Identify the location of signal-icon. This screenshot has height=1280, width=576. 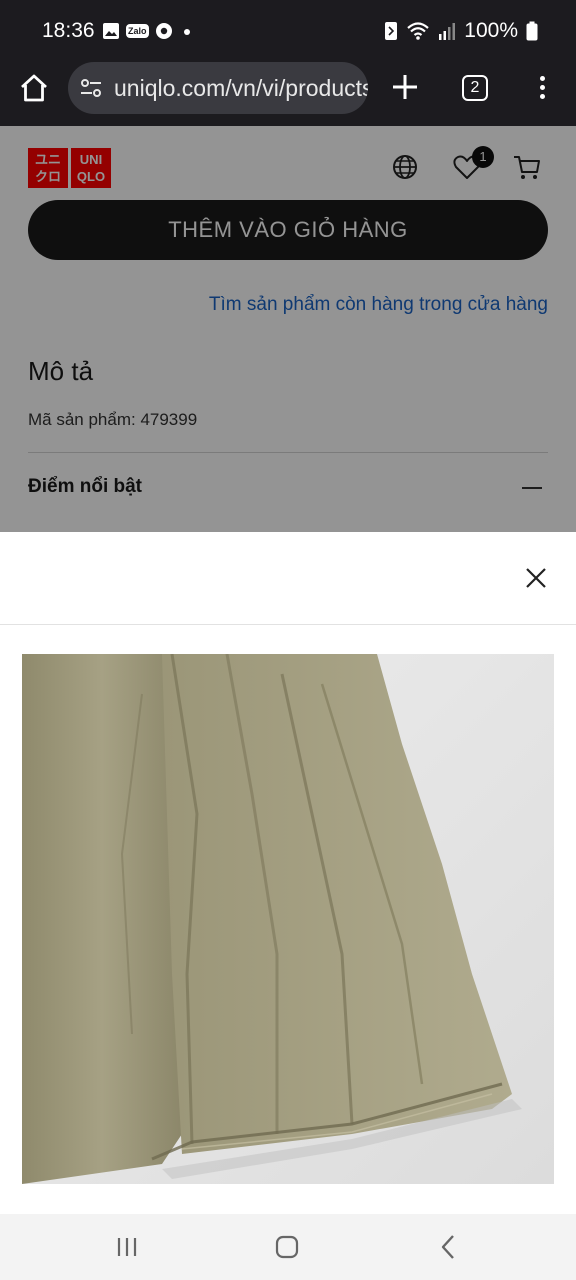
(447, 31).